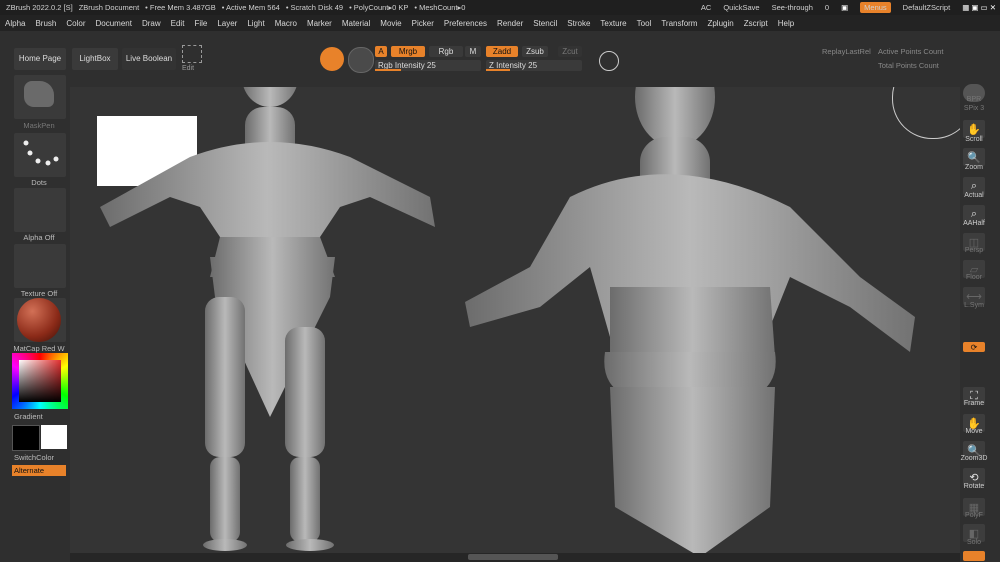  I want to click on primary-color-swatch, so click(26, 438).